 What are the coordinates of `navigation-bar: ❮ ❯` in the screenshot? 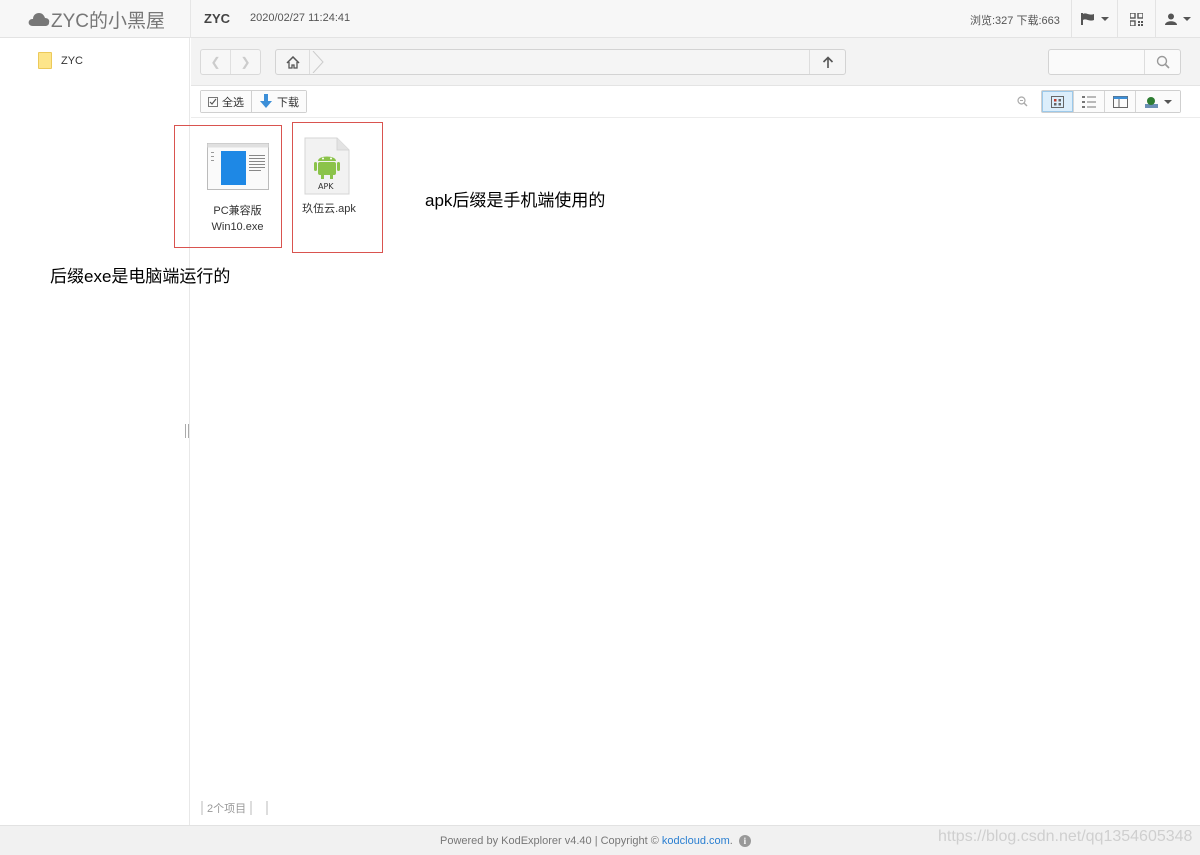 It's located at (695, 62).